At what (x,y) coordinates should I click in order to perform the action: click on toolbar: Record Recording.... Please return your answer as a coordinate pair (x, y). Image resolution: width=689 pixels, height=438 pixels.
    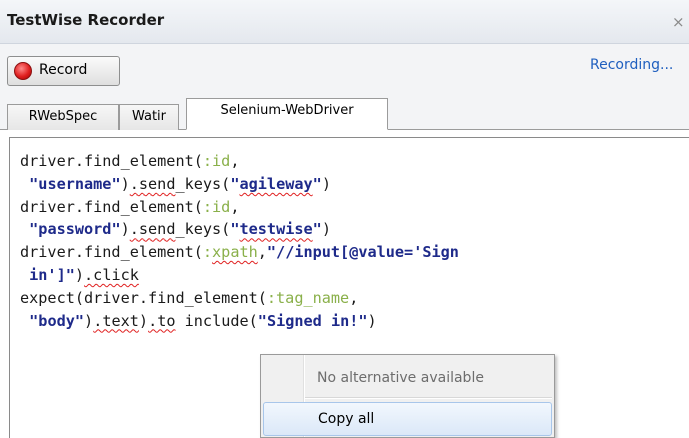
    Looking at the image, I should click on (344, 70).